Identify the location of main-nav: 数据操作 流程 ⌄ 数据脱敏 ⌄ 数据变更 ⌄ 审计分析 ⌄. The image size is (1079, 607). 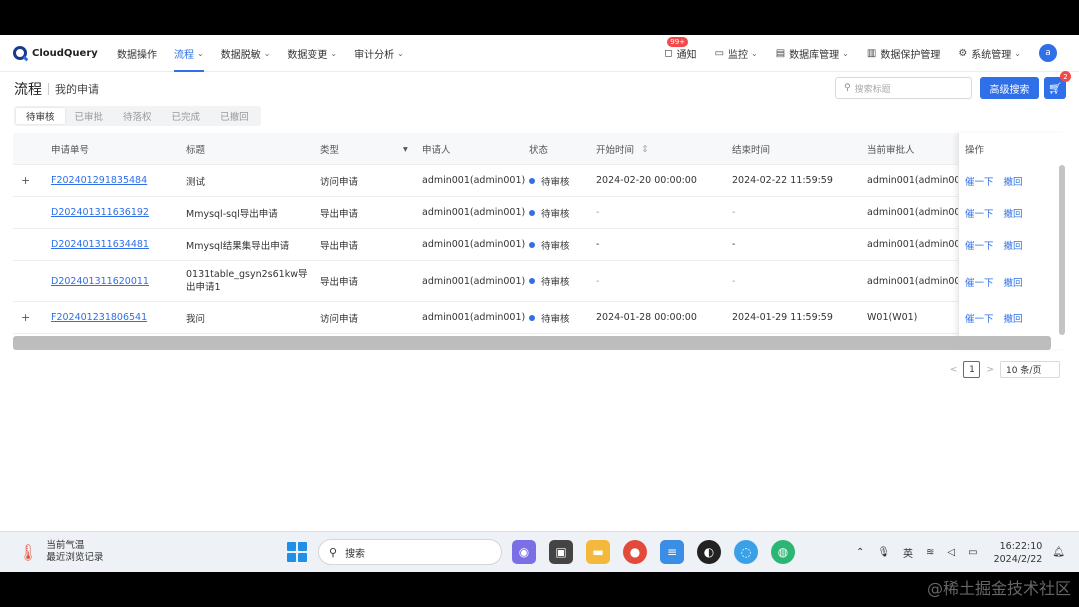
(269, 53).